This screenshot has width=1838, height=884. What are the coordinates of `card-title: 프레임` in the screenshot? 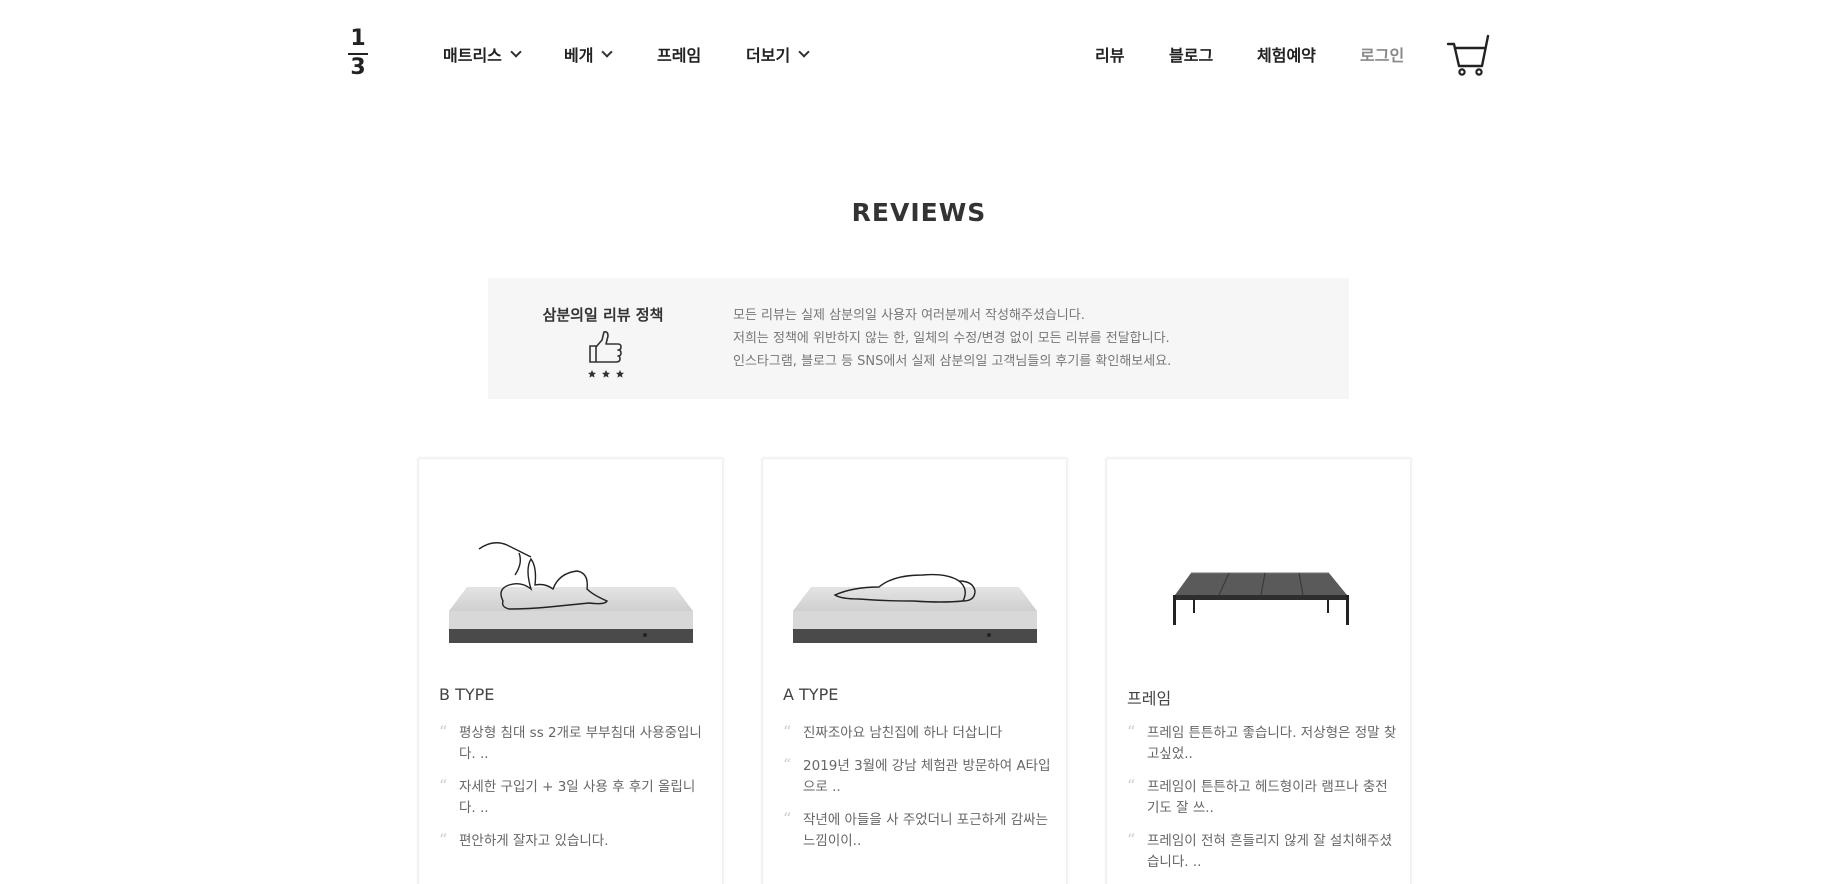 It's located at (1149, 698).